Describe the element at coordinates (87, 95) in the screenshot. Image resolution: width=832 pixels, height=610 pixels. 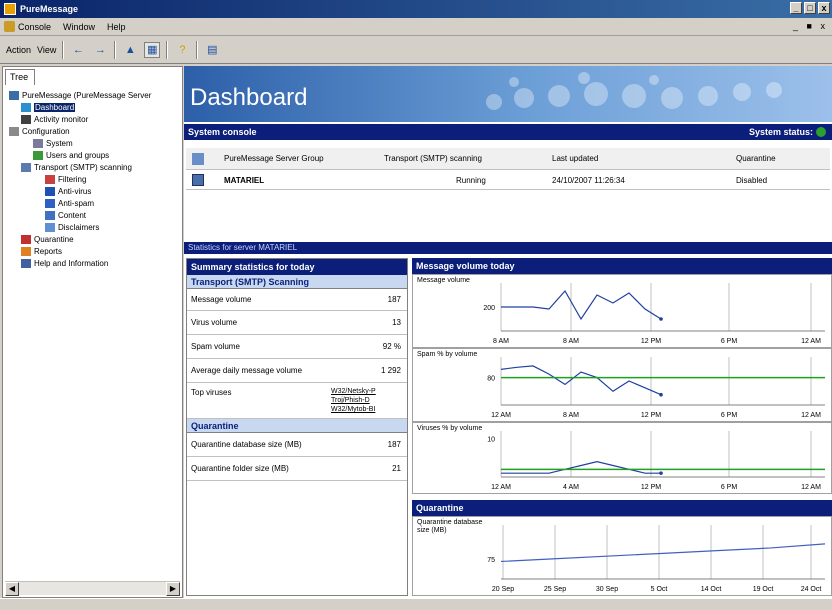
I see `tree-item-label: PureMessage (PureMessage Server` at that location.